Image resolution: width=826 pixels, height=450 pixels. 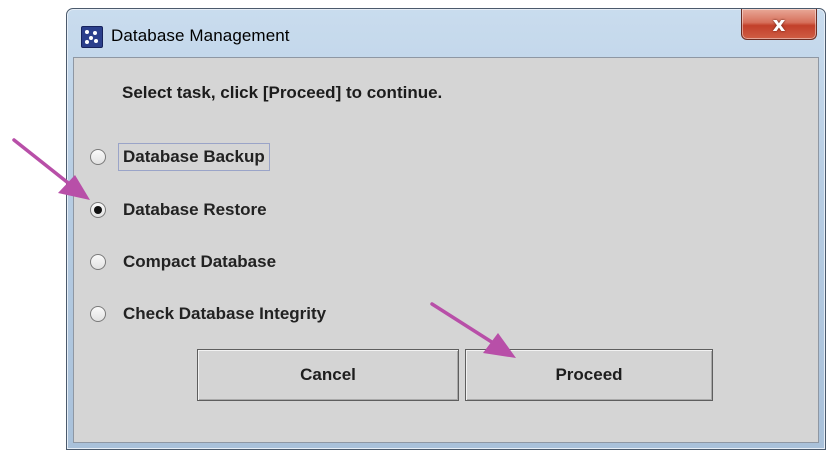 What do you see at coordinates (194, 157) in the screenshot?
I see `option-label: Database Backup` at bounding box center [194, 157].